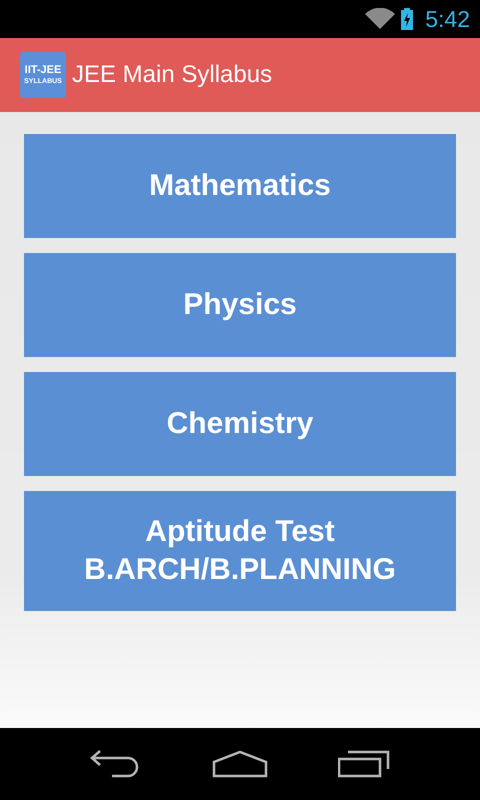 This screenshot has width=480, height=800. I want to click on home-icon, so click(240, 764).